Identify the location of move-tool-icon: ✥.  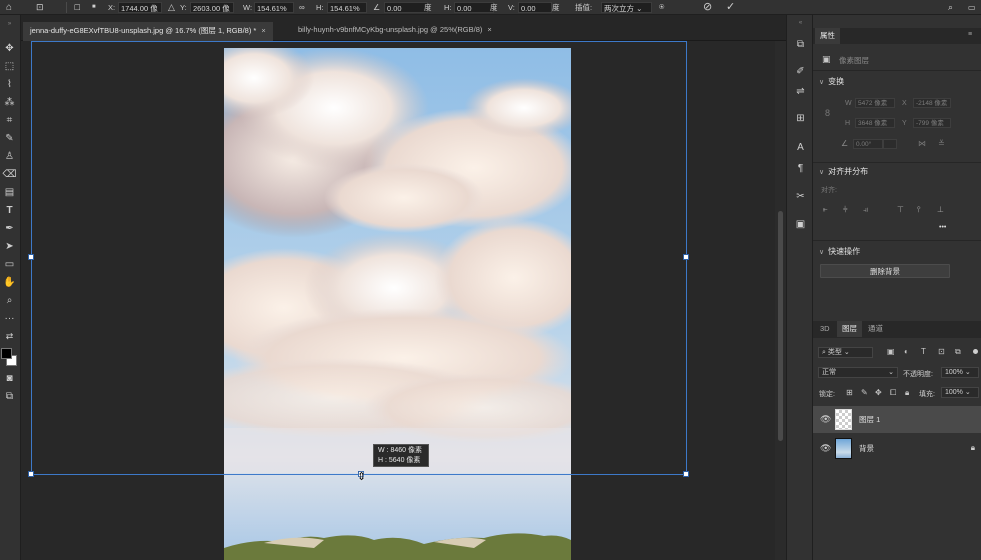
(9, 48).